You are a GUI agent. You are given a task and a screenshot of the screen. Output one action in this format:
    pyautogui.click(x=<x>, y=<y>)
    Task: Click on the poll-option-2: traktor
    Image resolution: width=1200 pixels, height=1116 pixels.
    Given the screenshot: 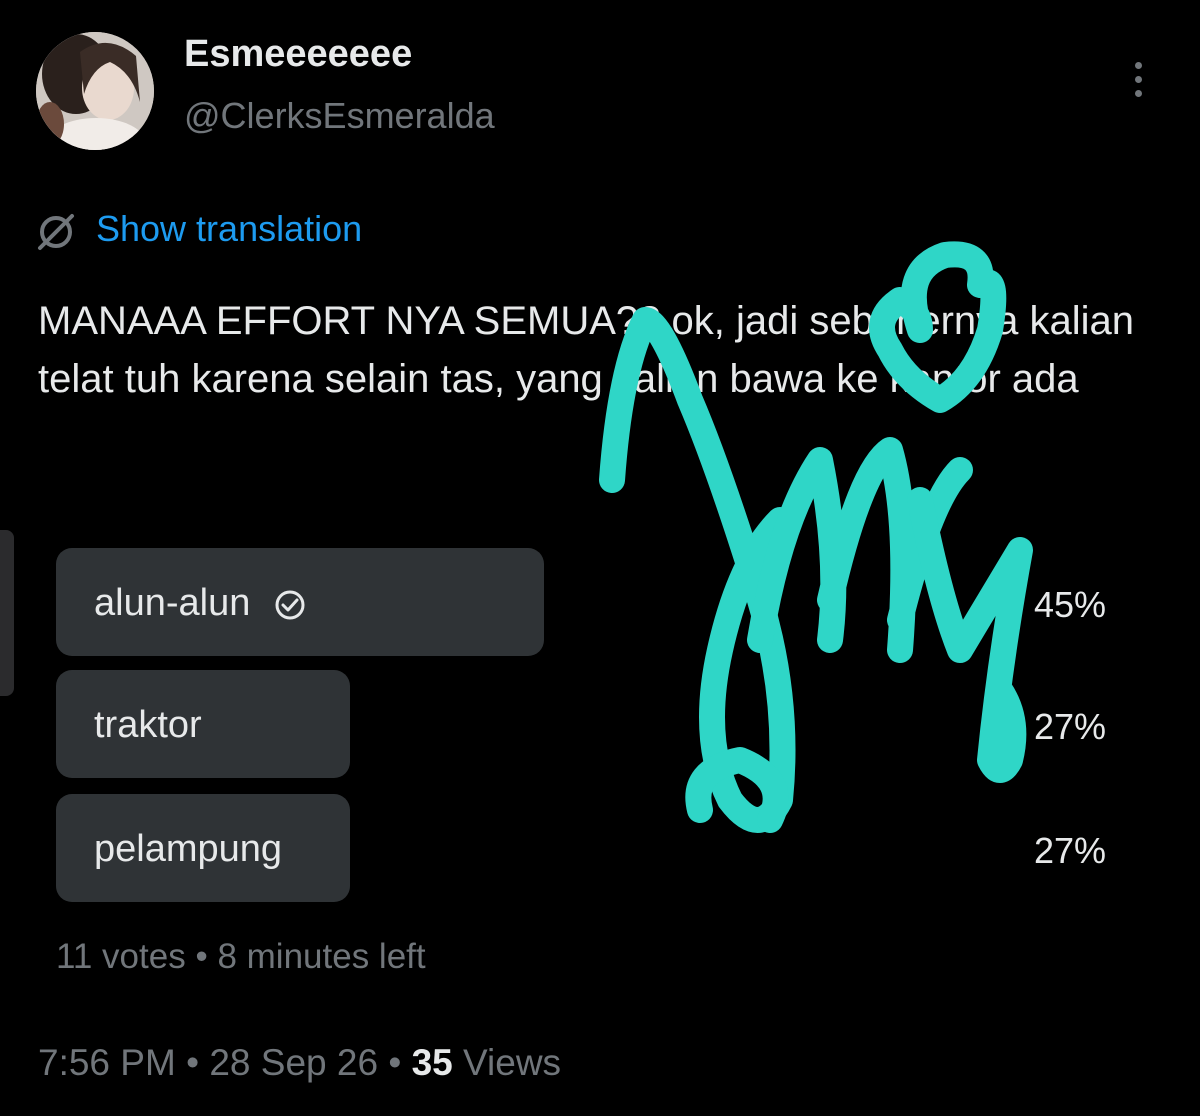 What is the action you would take?
    pyautogui.click(x=148, y=725)
    